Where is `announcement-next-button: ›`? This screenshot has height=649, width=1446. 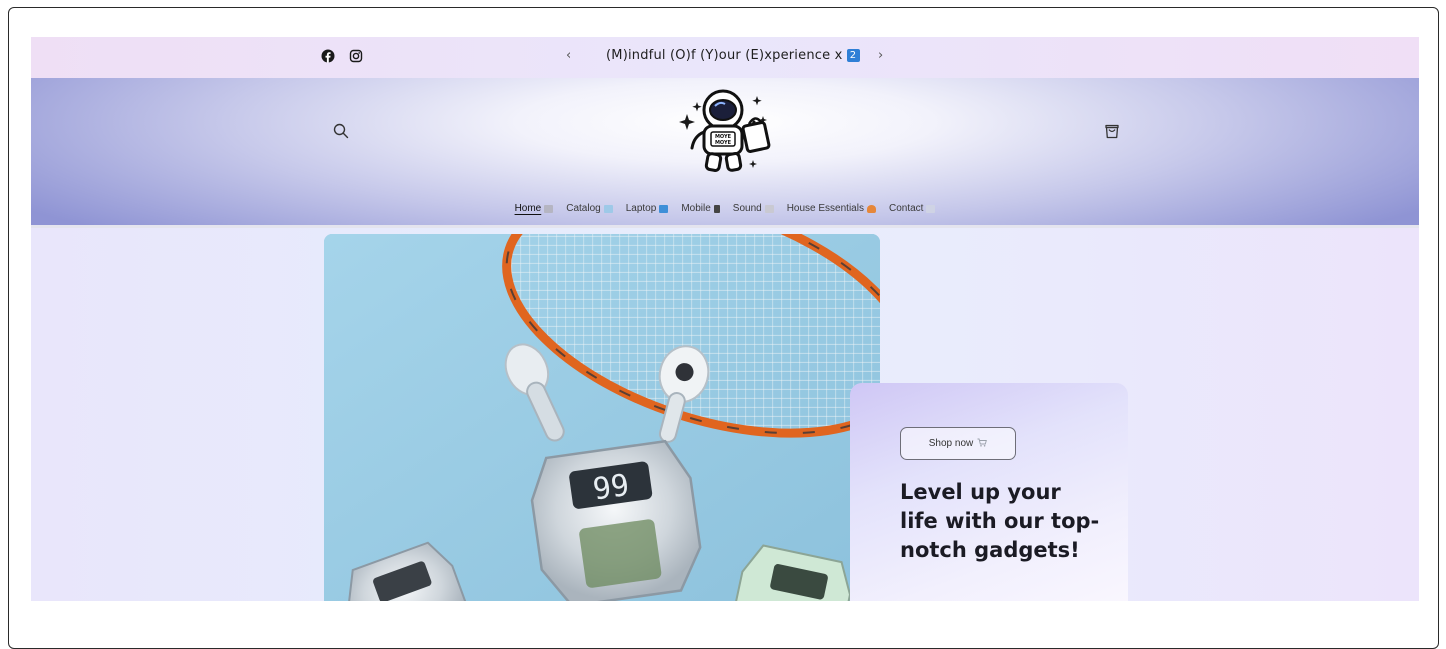 announcement-next-button: › is located at coordinates (880, 55).